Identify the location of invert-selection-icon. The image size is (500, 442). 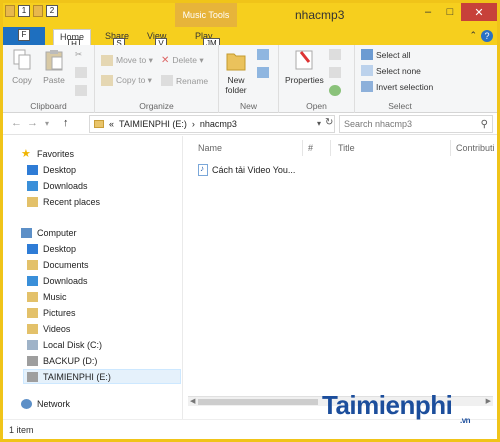
(367, 86).